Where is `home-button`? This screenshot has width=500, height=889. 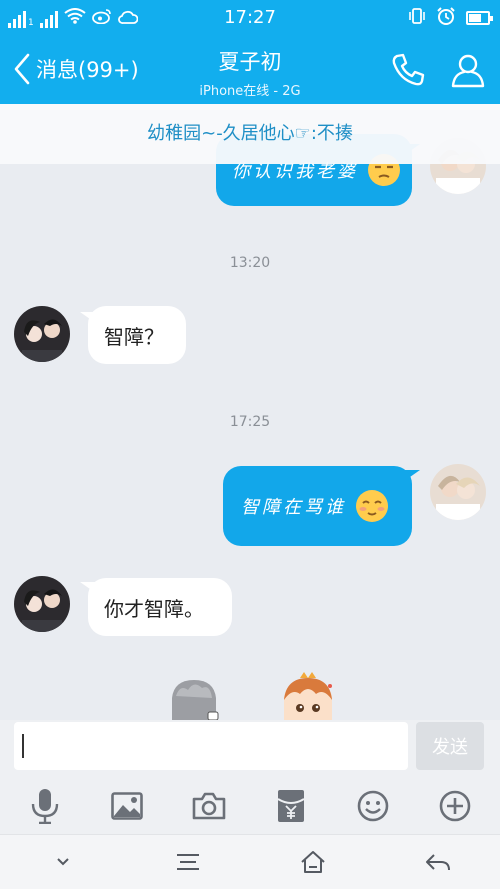 home-button is located at coordinates (313, 862).